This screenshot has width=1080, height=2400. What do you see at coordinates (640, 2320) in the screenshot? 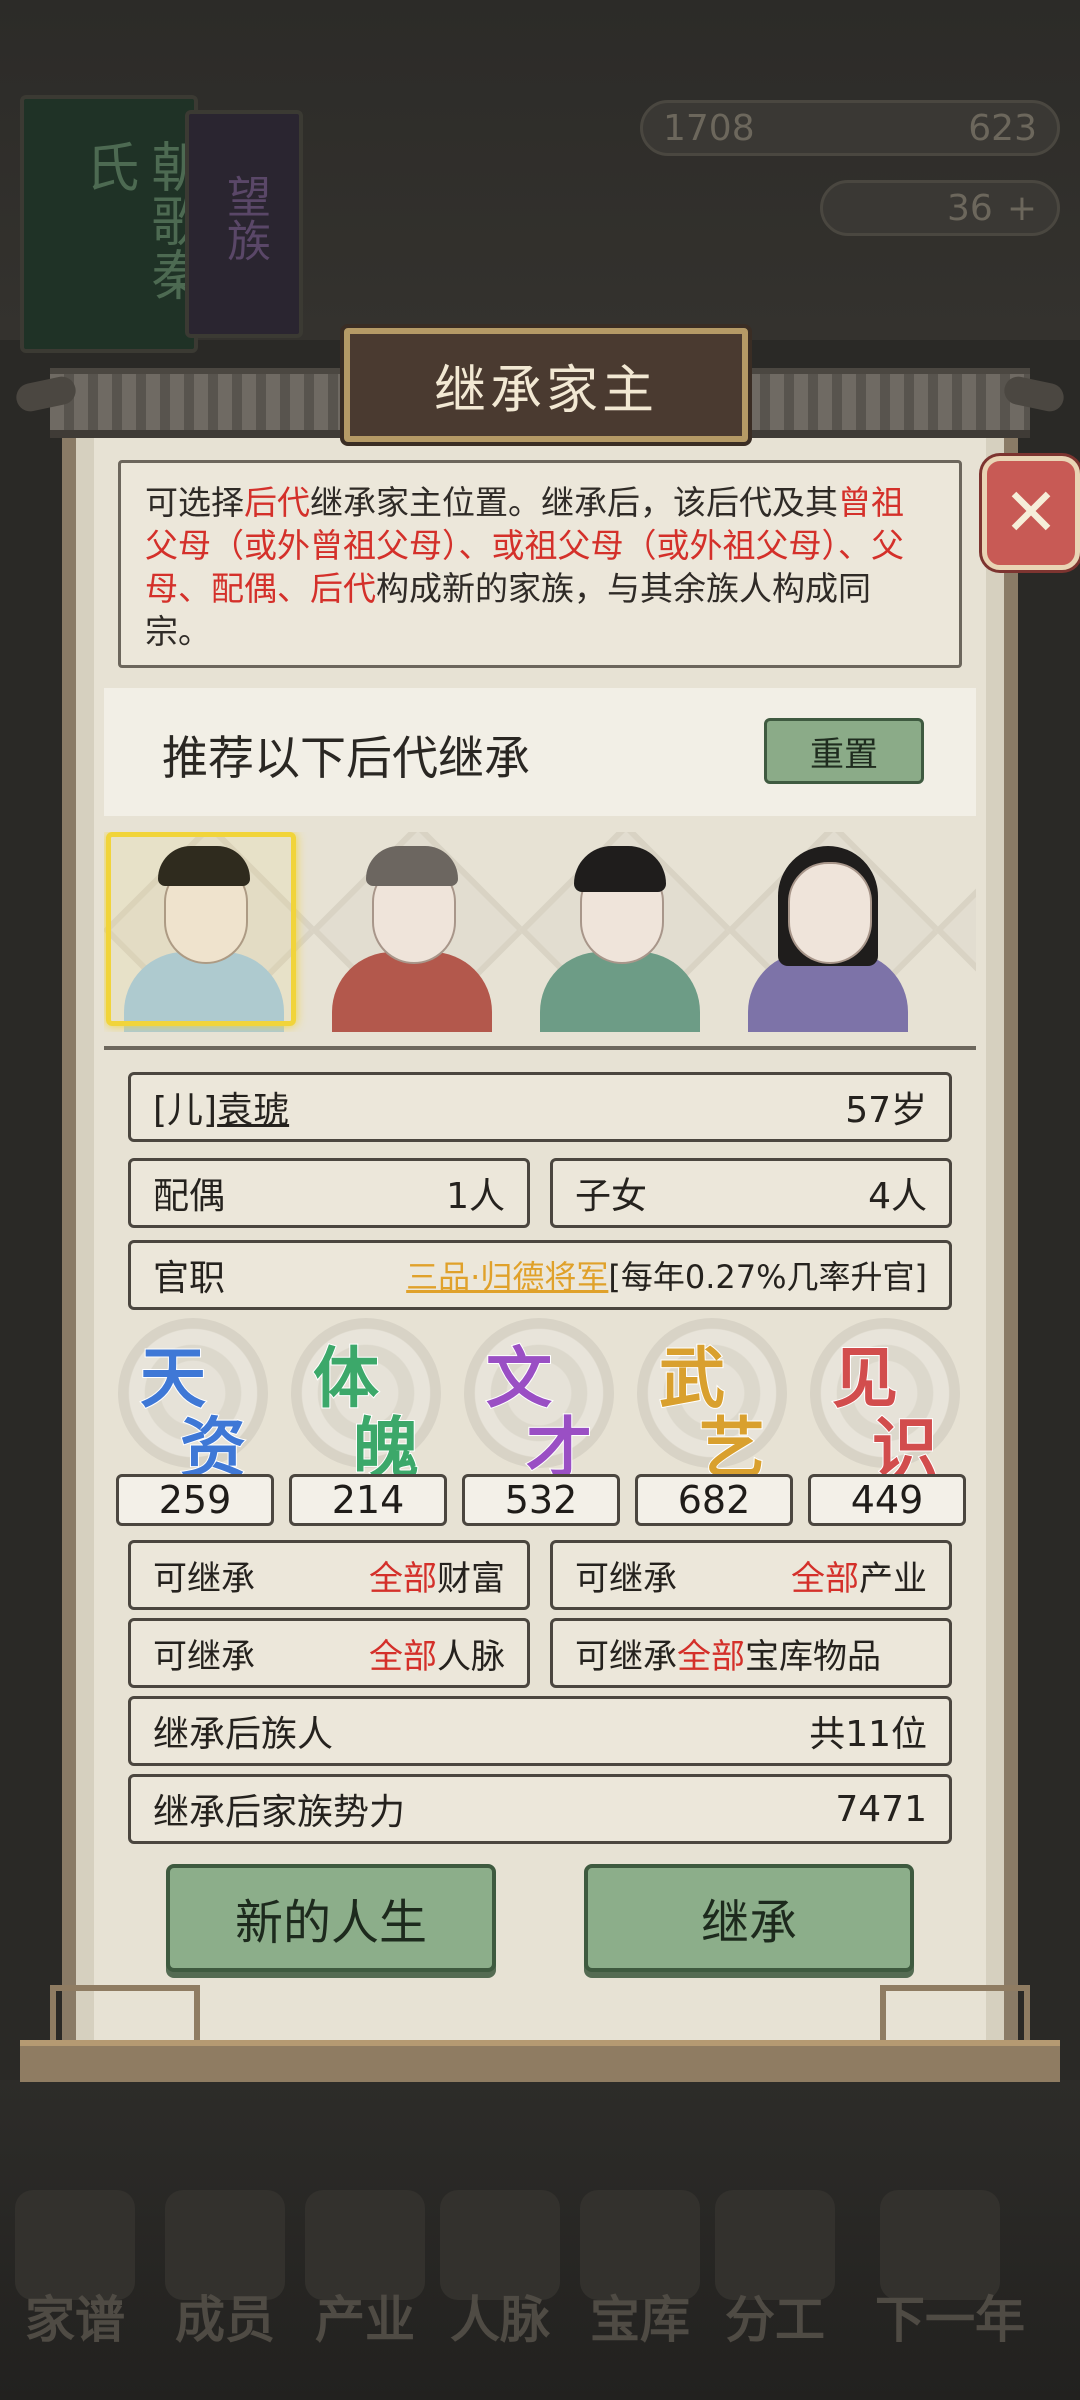
I see `nav-treasury: 宝库` at bounding box center [640, 2320].